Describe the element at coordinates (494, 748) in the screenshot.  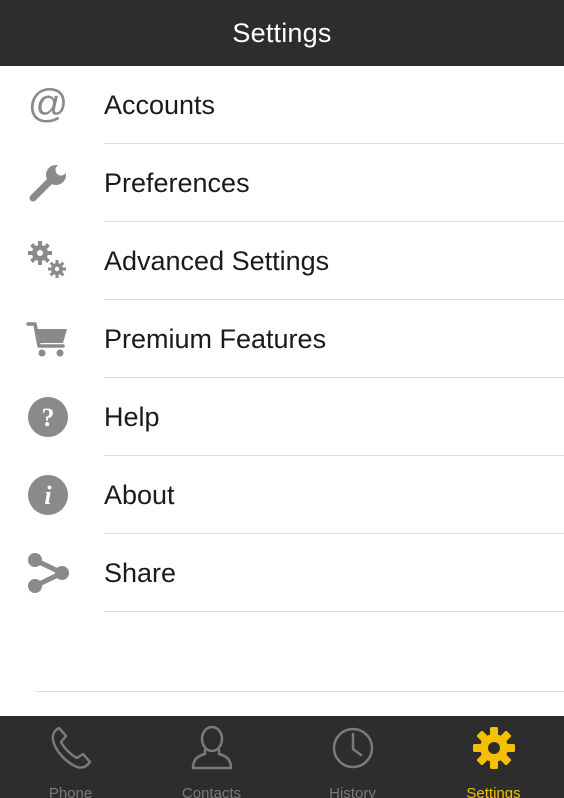
I see `gear-icon` at that location.